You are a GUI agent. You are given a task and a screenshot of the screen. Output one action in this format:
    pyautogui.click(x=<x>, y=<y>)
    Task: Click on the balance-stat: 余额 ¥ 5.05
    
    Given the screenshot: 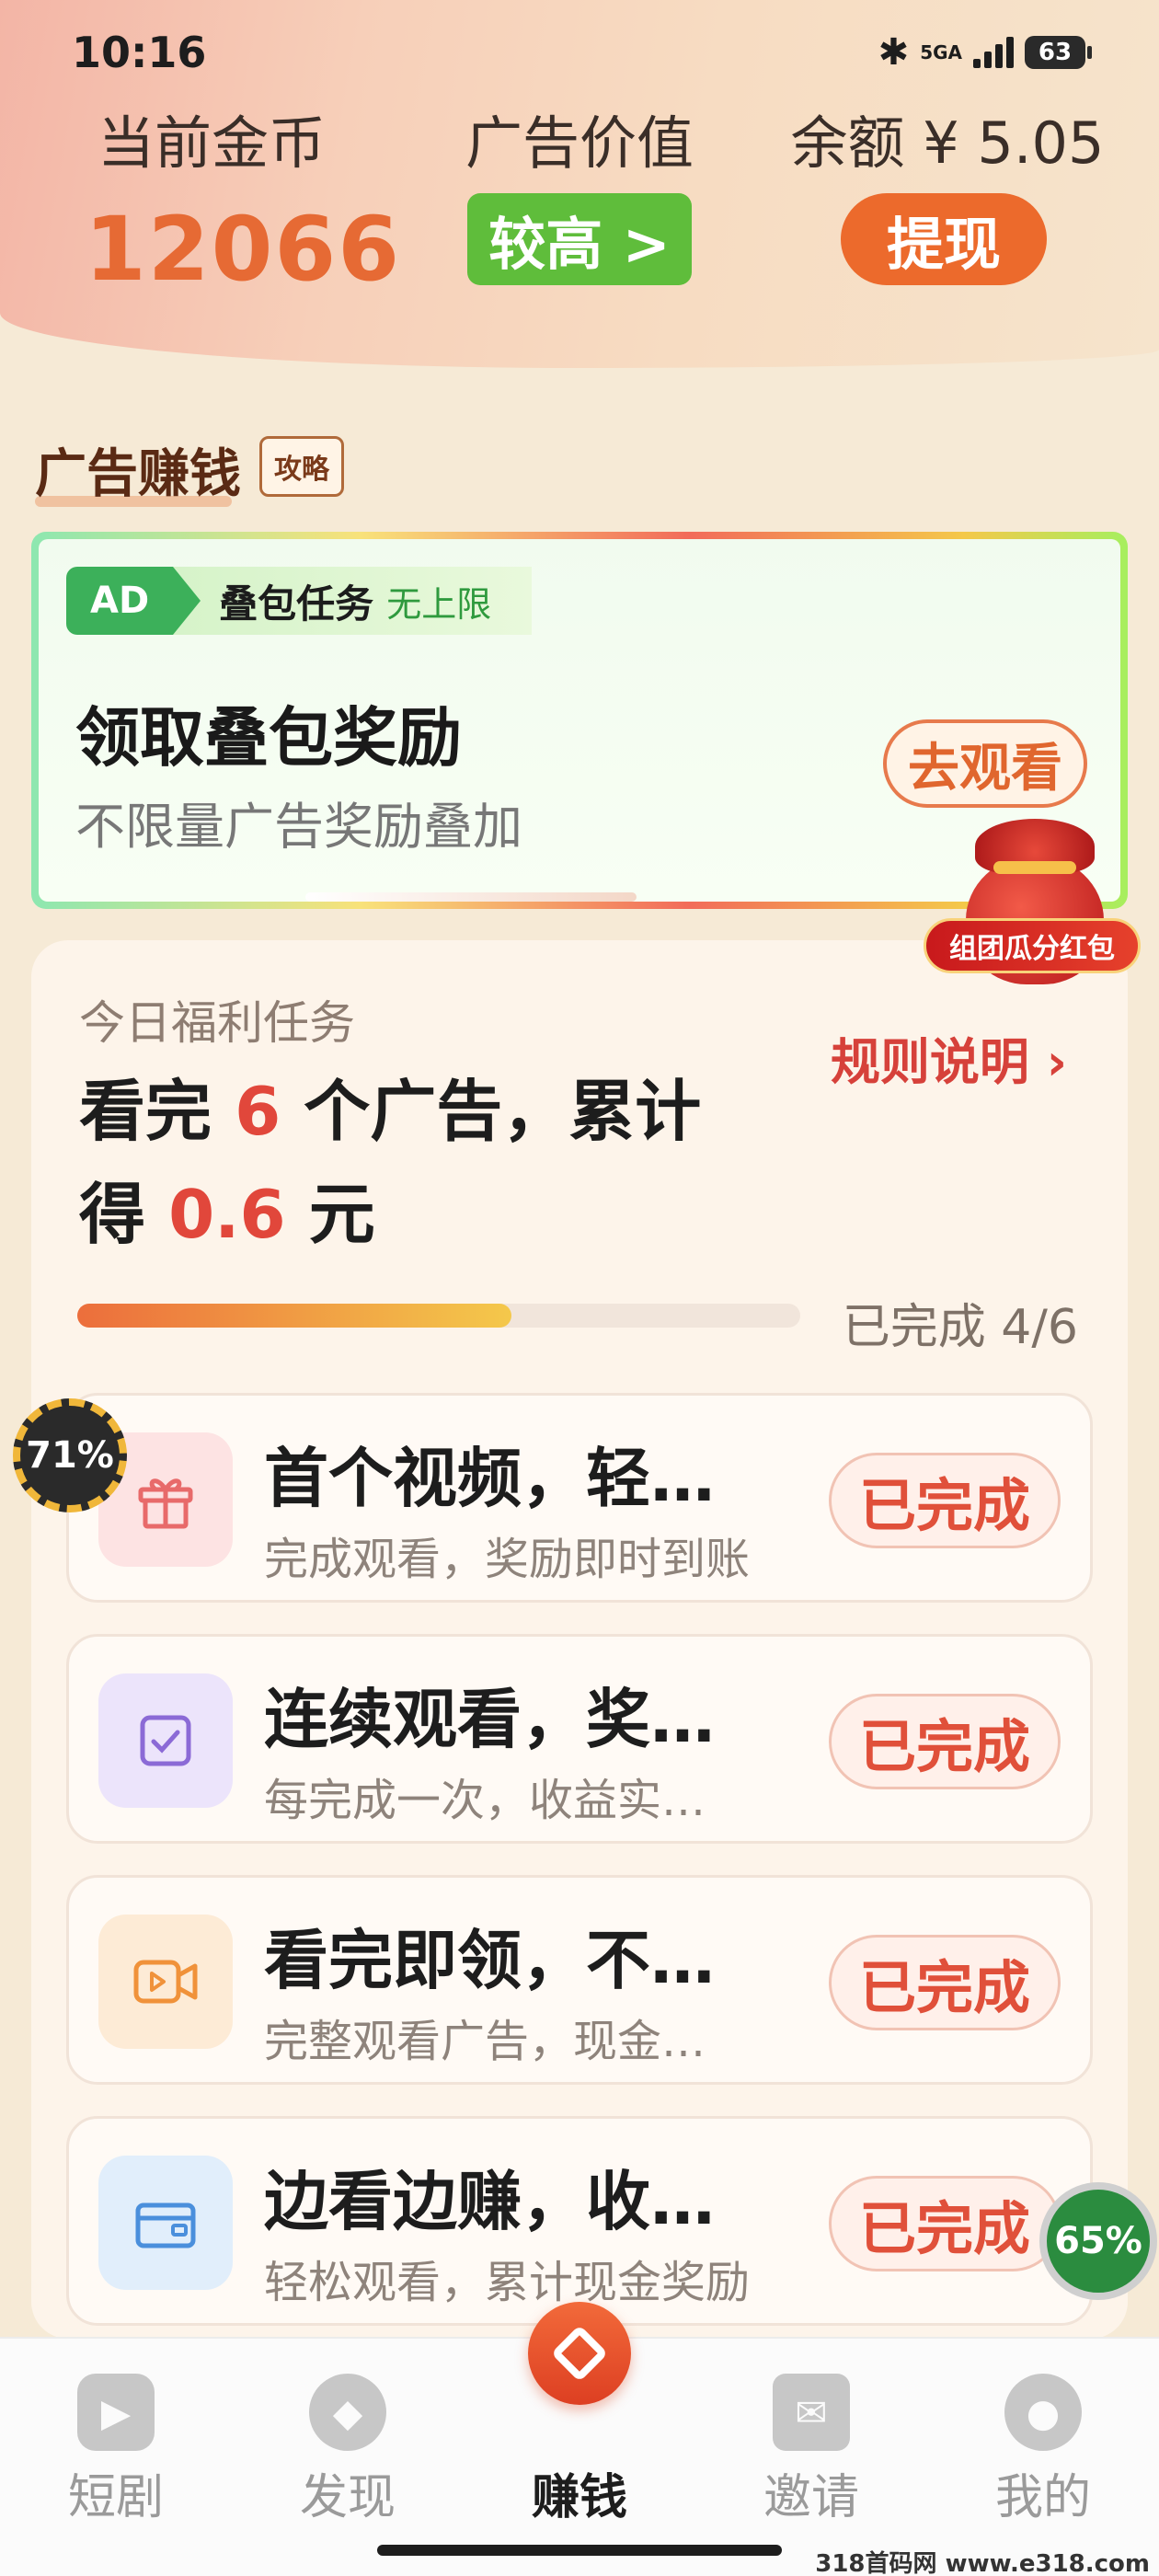 What is the action you would take?
    pyautogui.click(x=947, y=138)
    